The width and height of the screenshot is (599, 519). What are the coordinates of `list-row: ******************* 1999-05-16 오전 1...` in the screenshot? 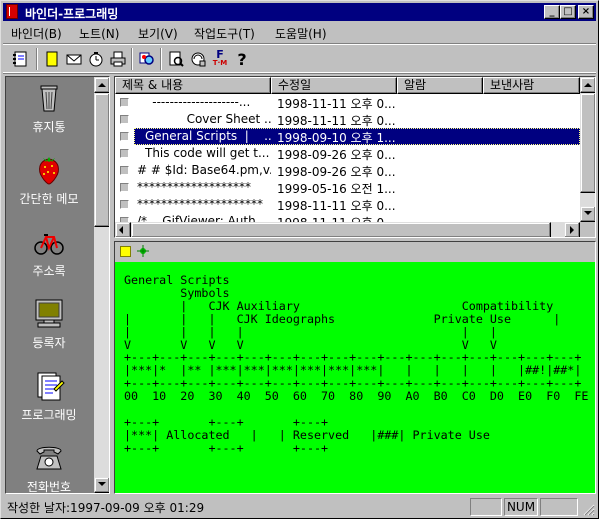 It's located at (347, 187).